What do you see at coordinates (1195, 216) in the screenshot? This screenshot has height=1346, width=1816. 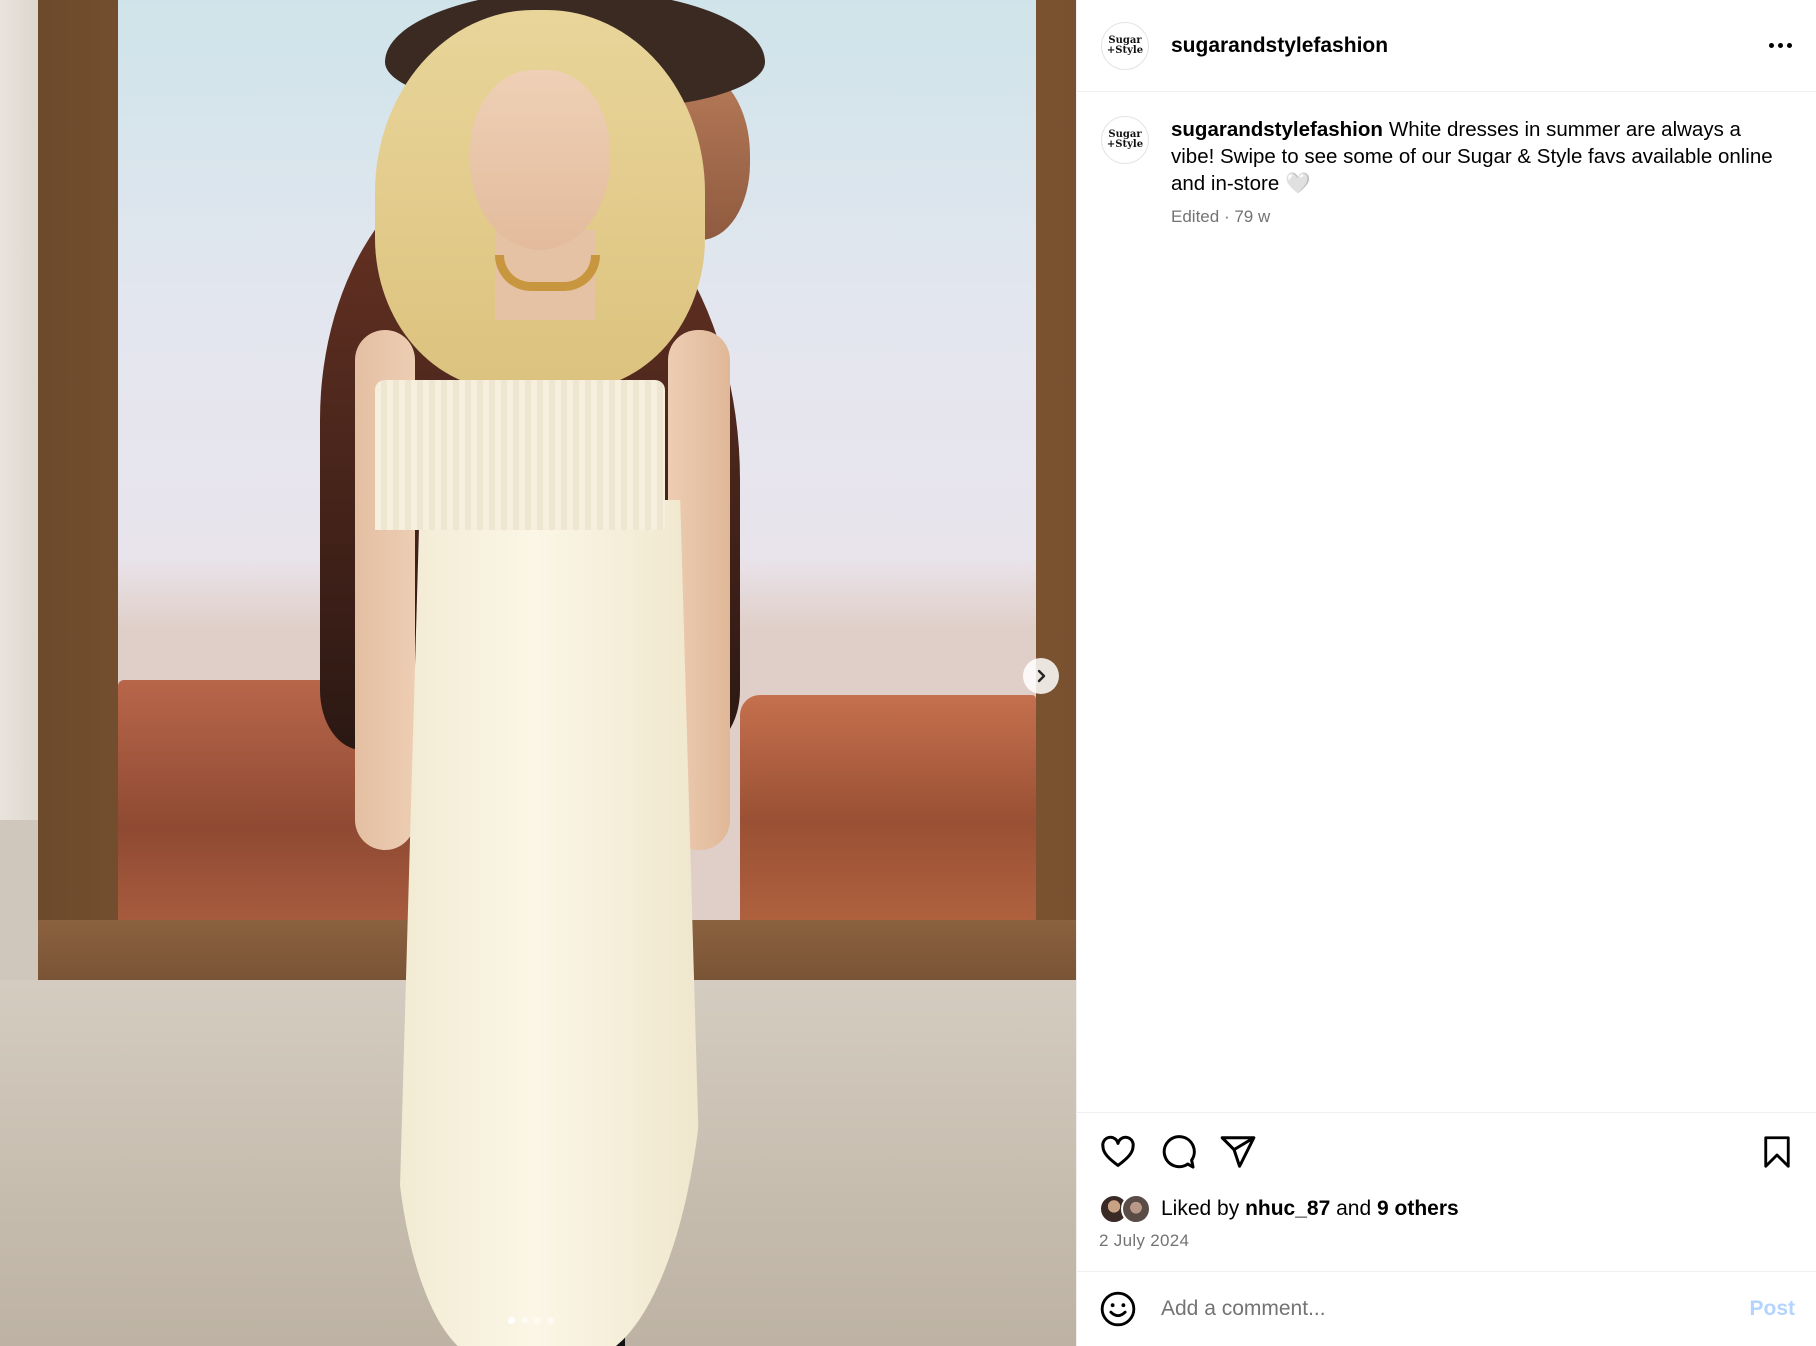 I see `edited-label: Edited` at bounding box center [1195, 216].